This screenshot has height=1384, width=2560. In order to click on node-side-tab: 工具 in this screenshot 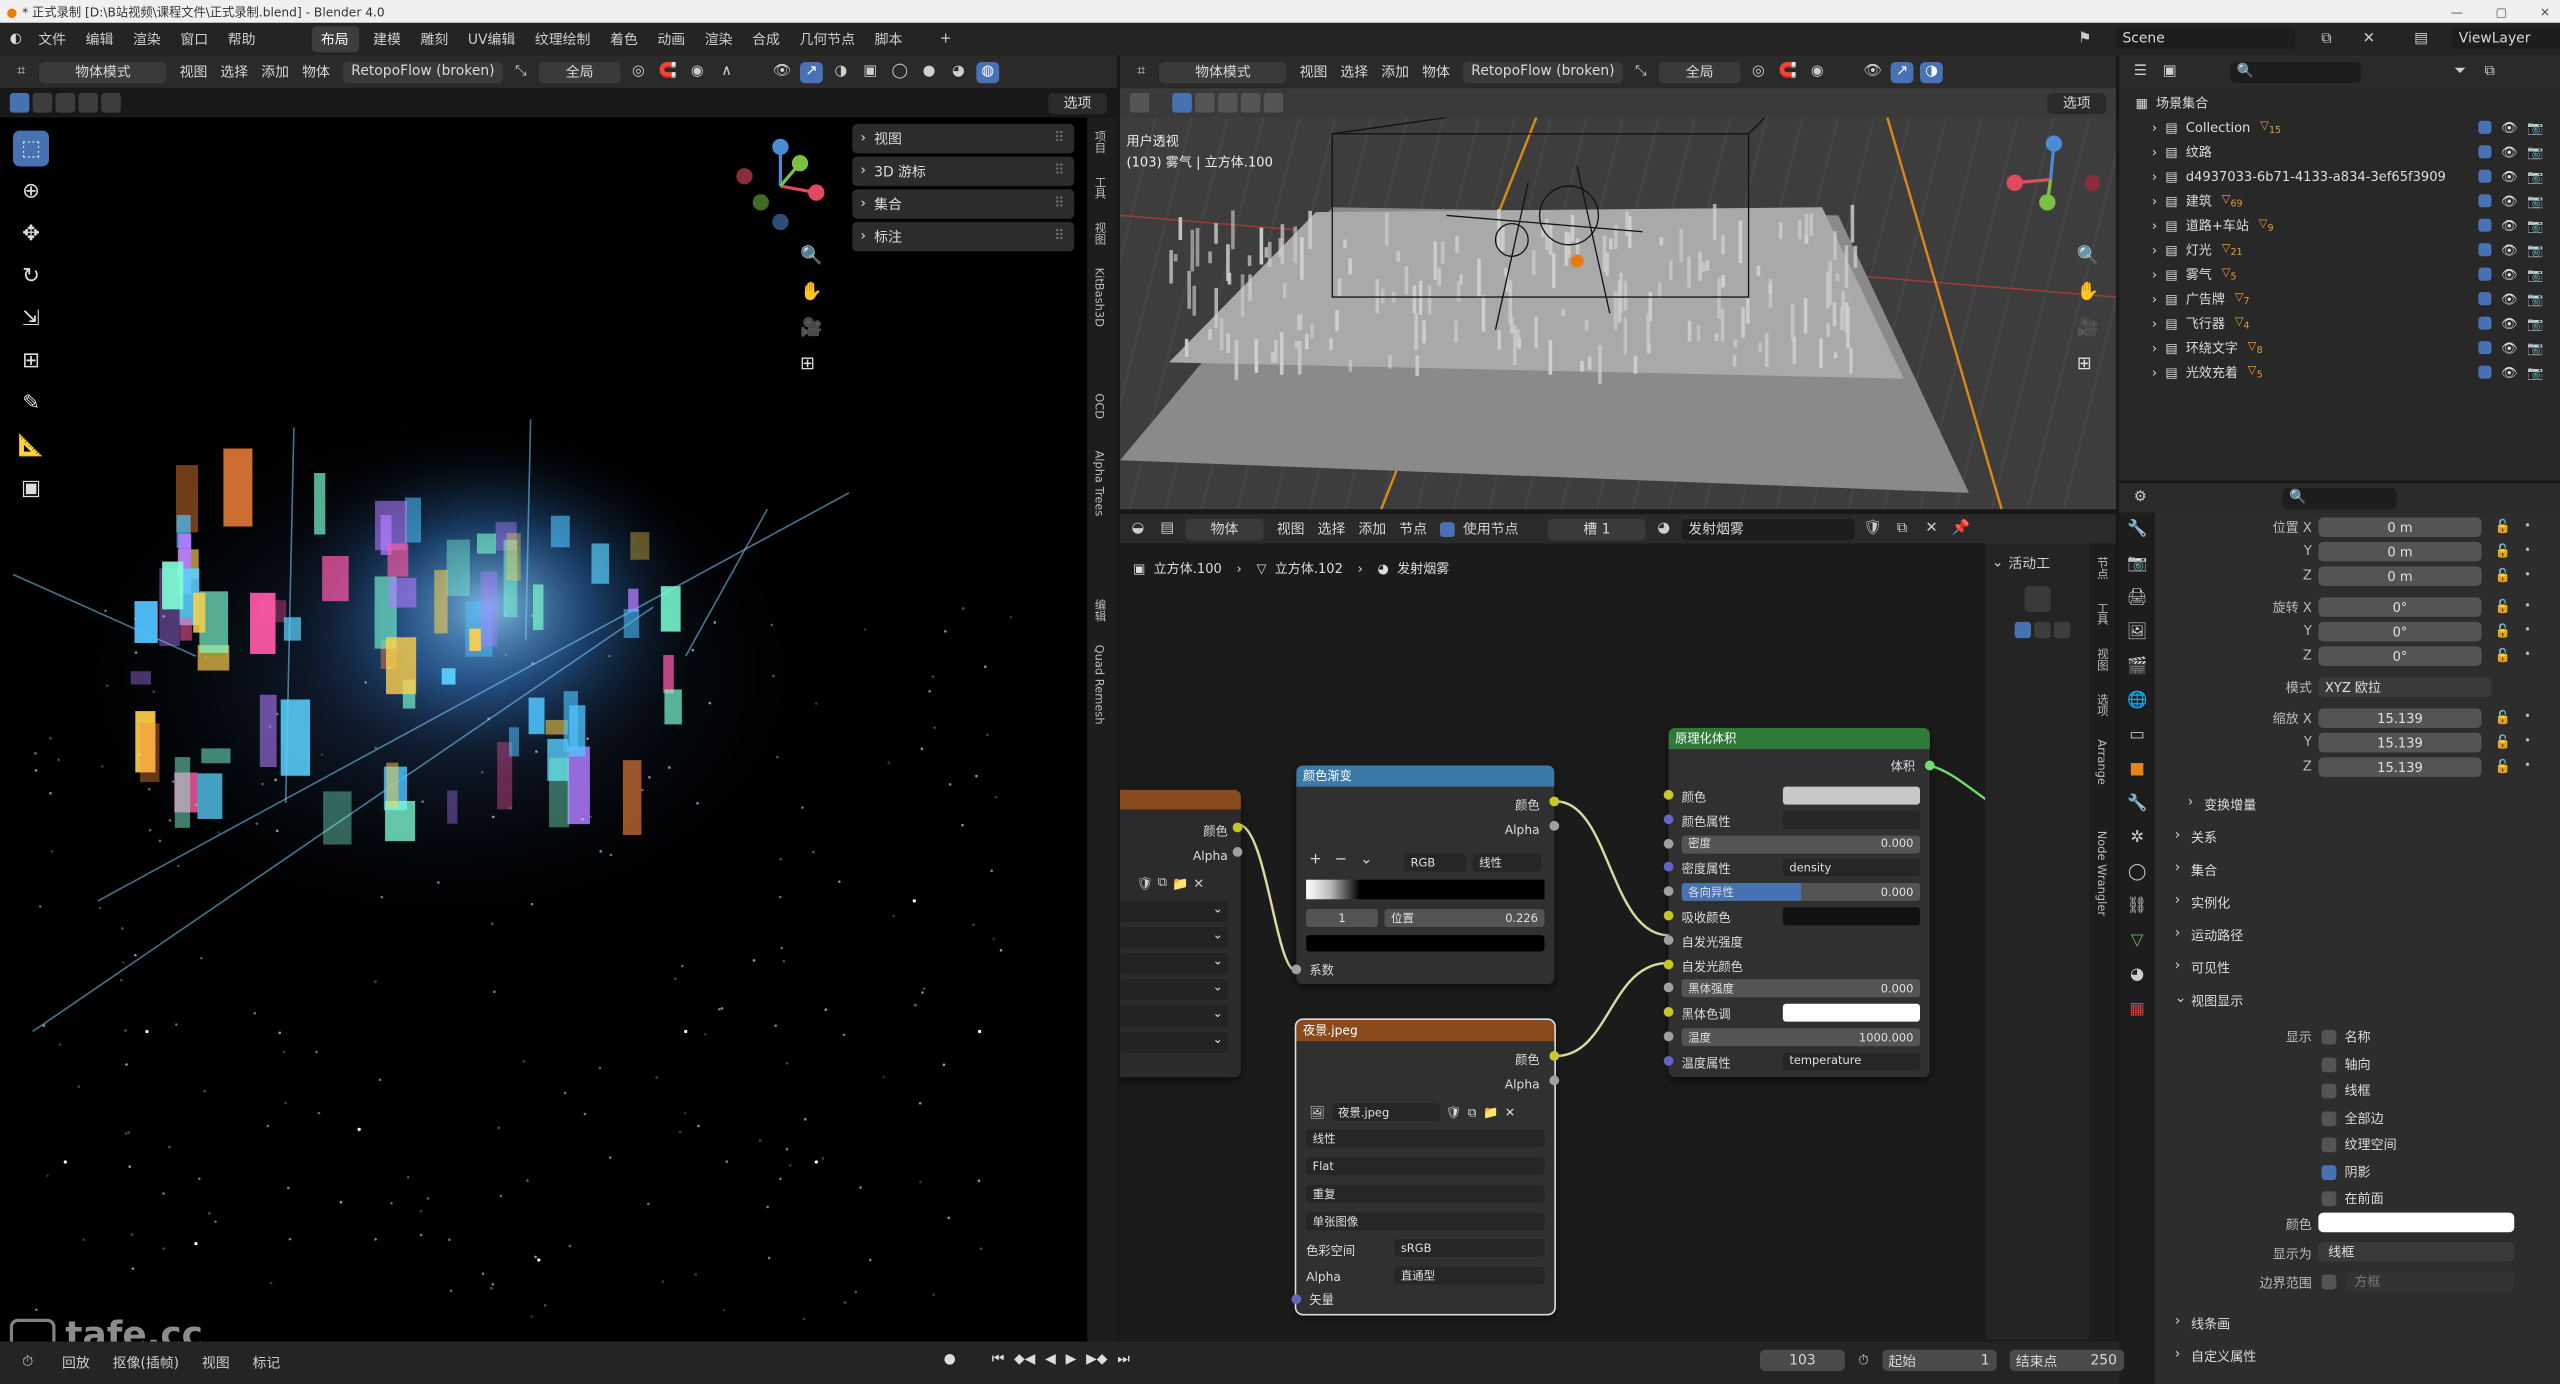, I will do `click(2103, 613)`.